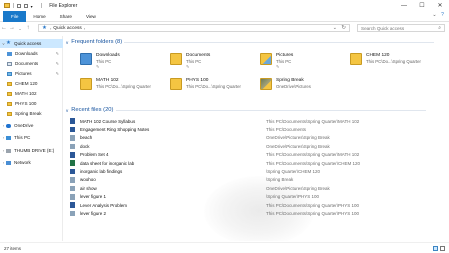 The image size is (449, 253). Describe the element at coordinates (22, 162) in the screenshot. I see `sidebar-item-label: Network` at that location.